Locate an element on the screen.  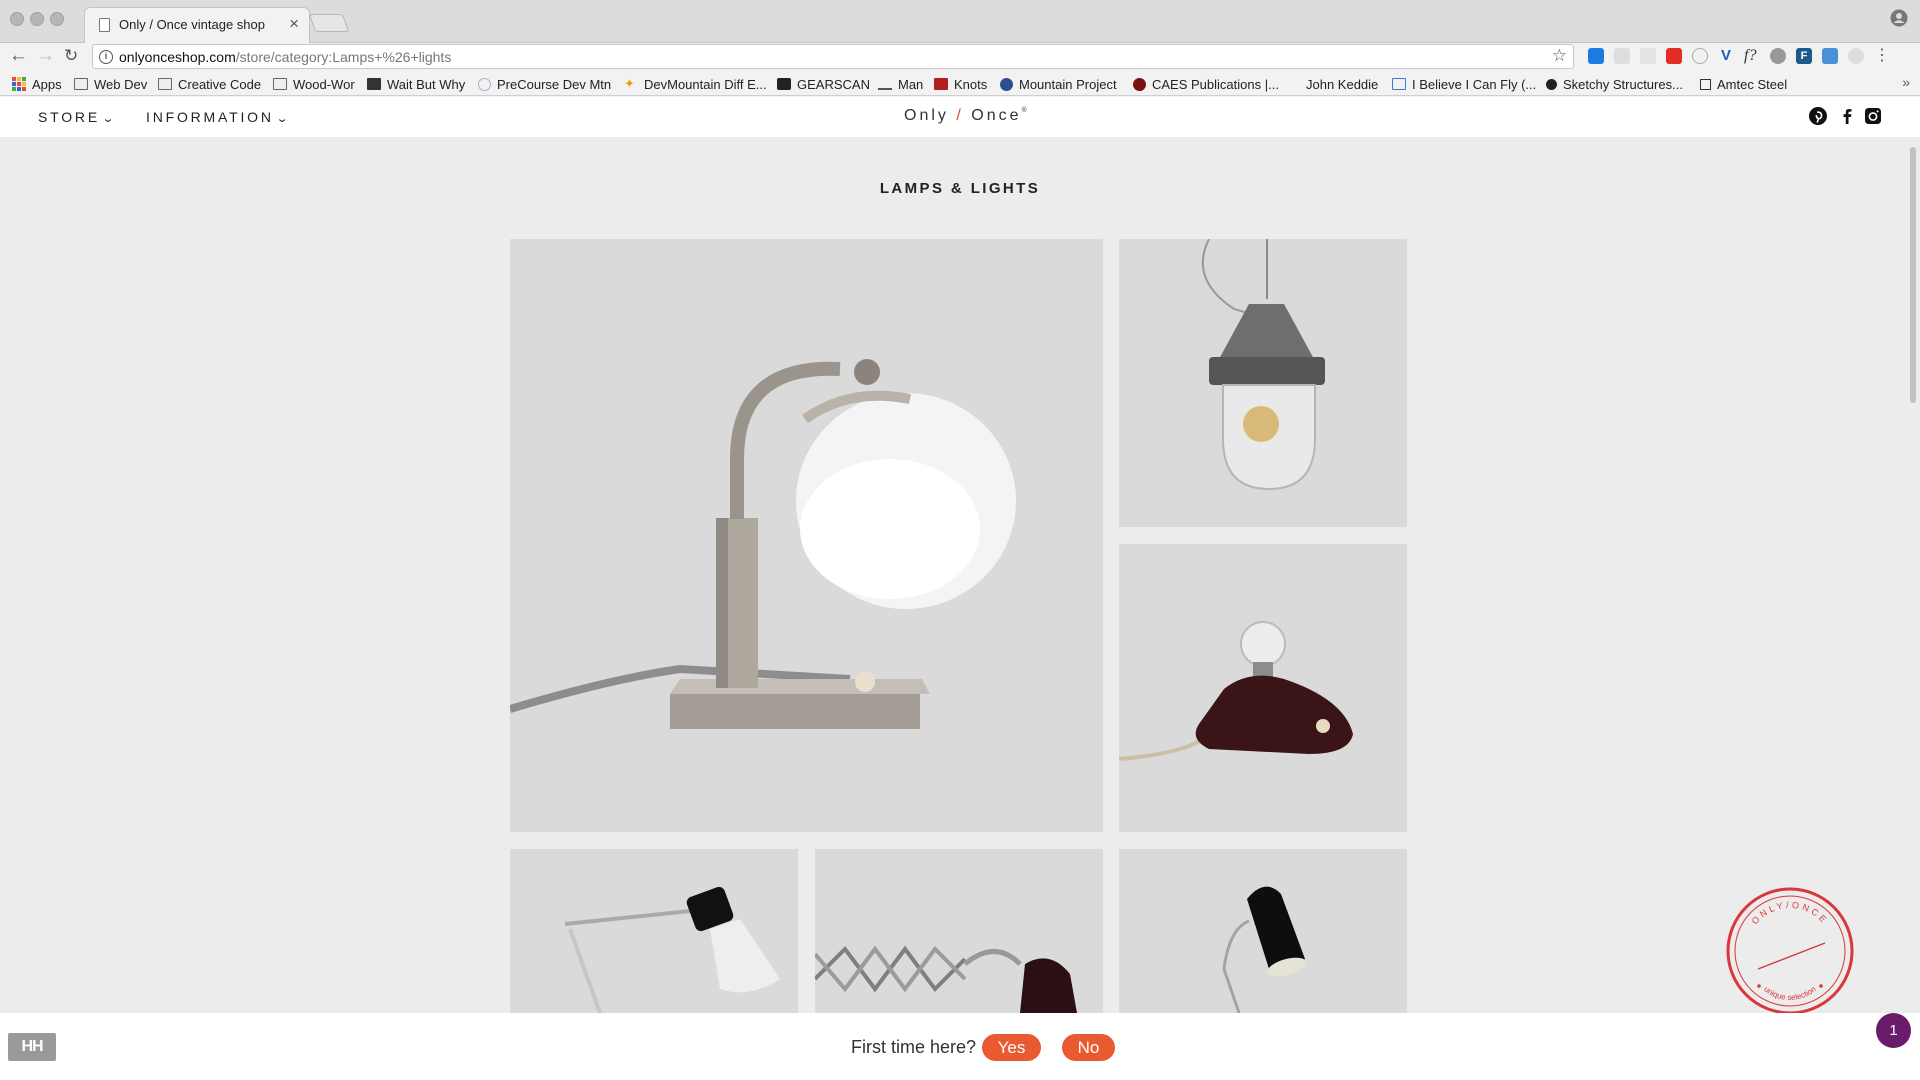
sketchy-icon is located at coordinates (1551, 84).